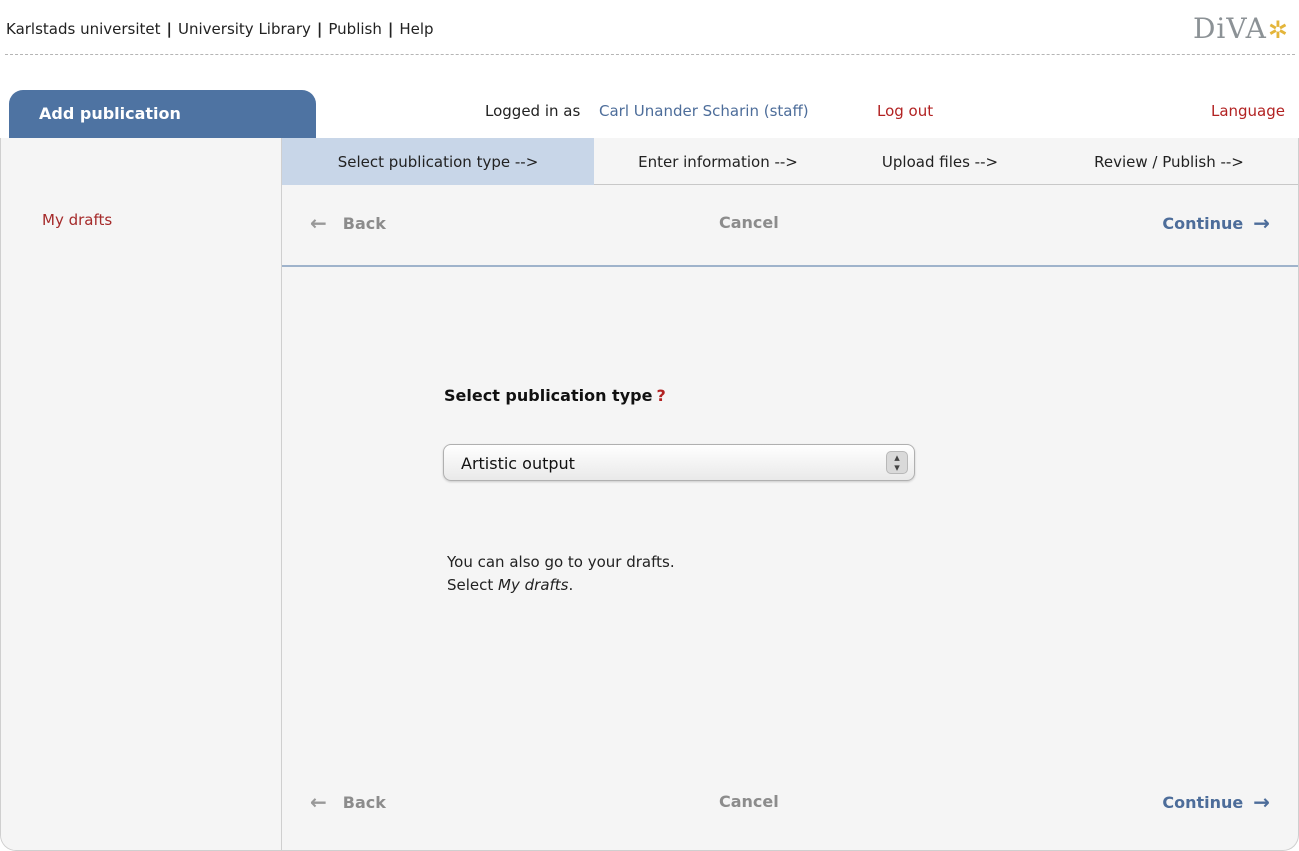  I want to click on continue-button-top: Continue →, so click(1216, 223).